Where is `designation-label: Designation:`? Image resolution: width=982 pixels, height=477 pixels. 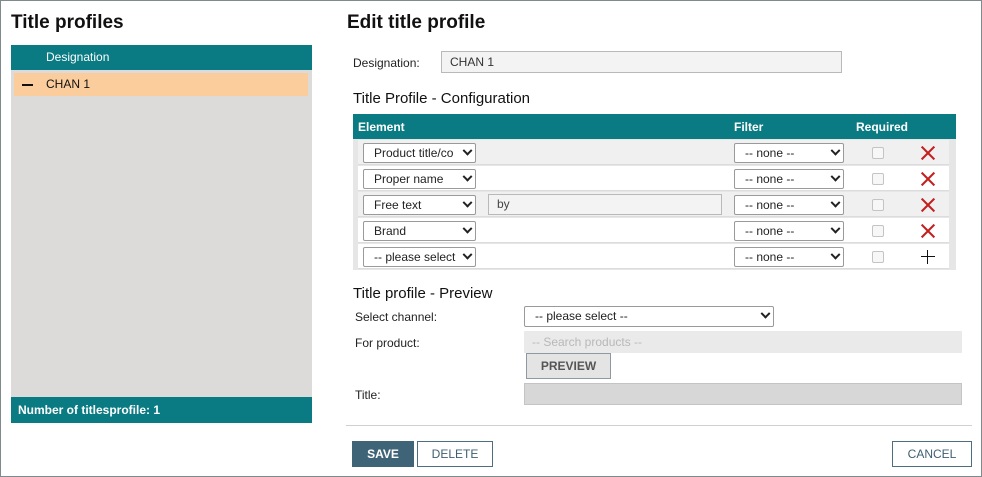 designation-label: Designation: is located at coordinates (386, 63).